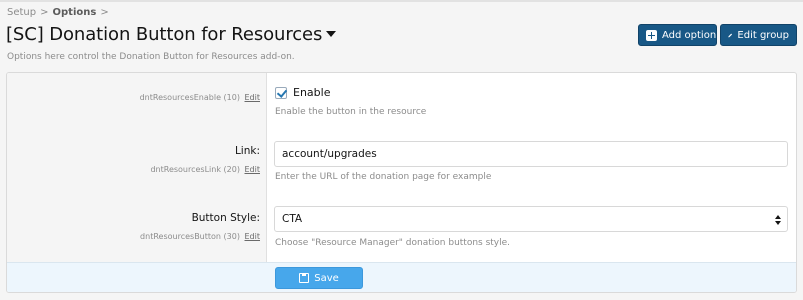 The width and height of the screenshot is (803, 300). What do you see at coordinates (247, 151) in the screenshot?
I see `link-label: Link:` at bounding box center [247, 151].